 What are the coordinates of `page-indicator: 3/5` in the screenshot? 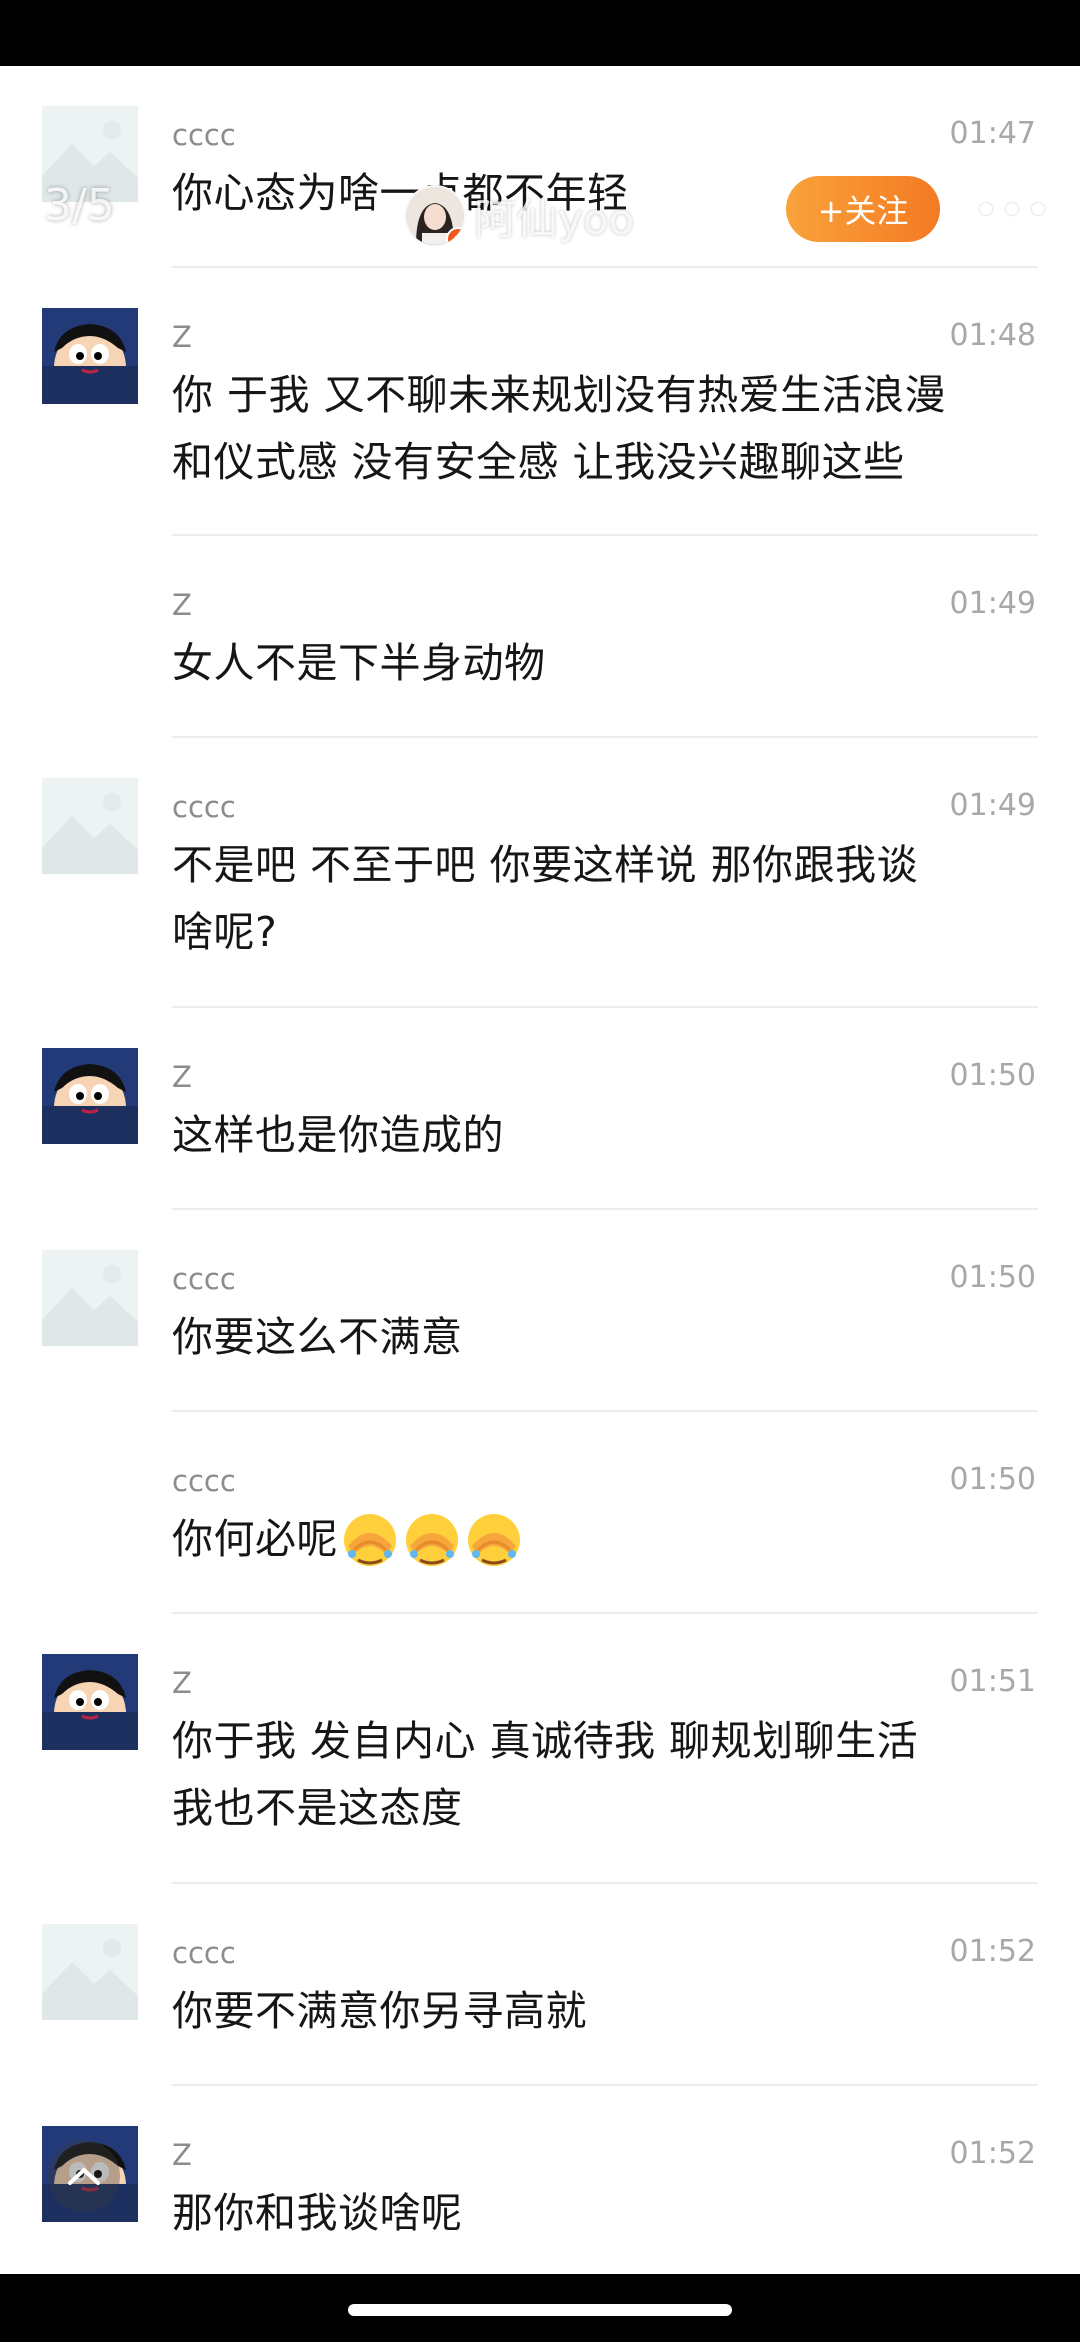 It's located at (79, 205).